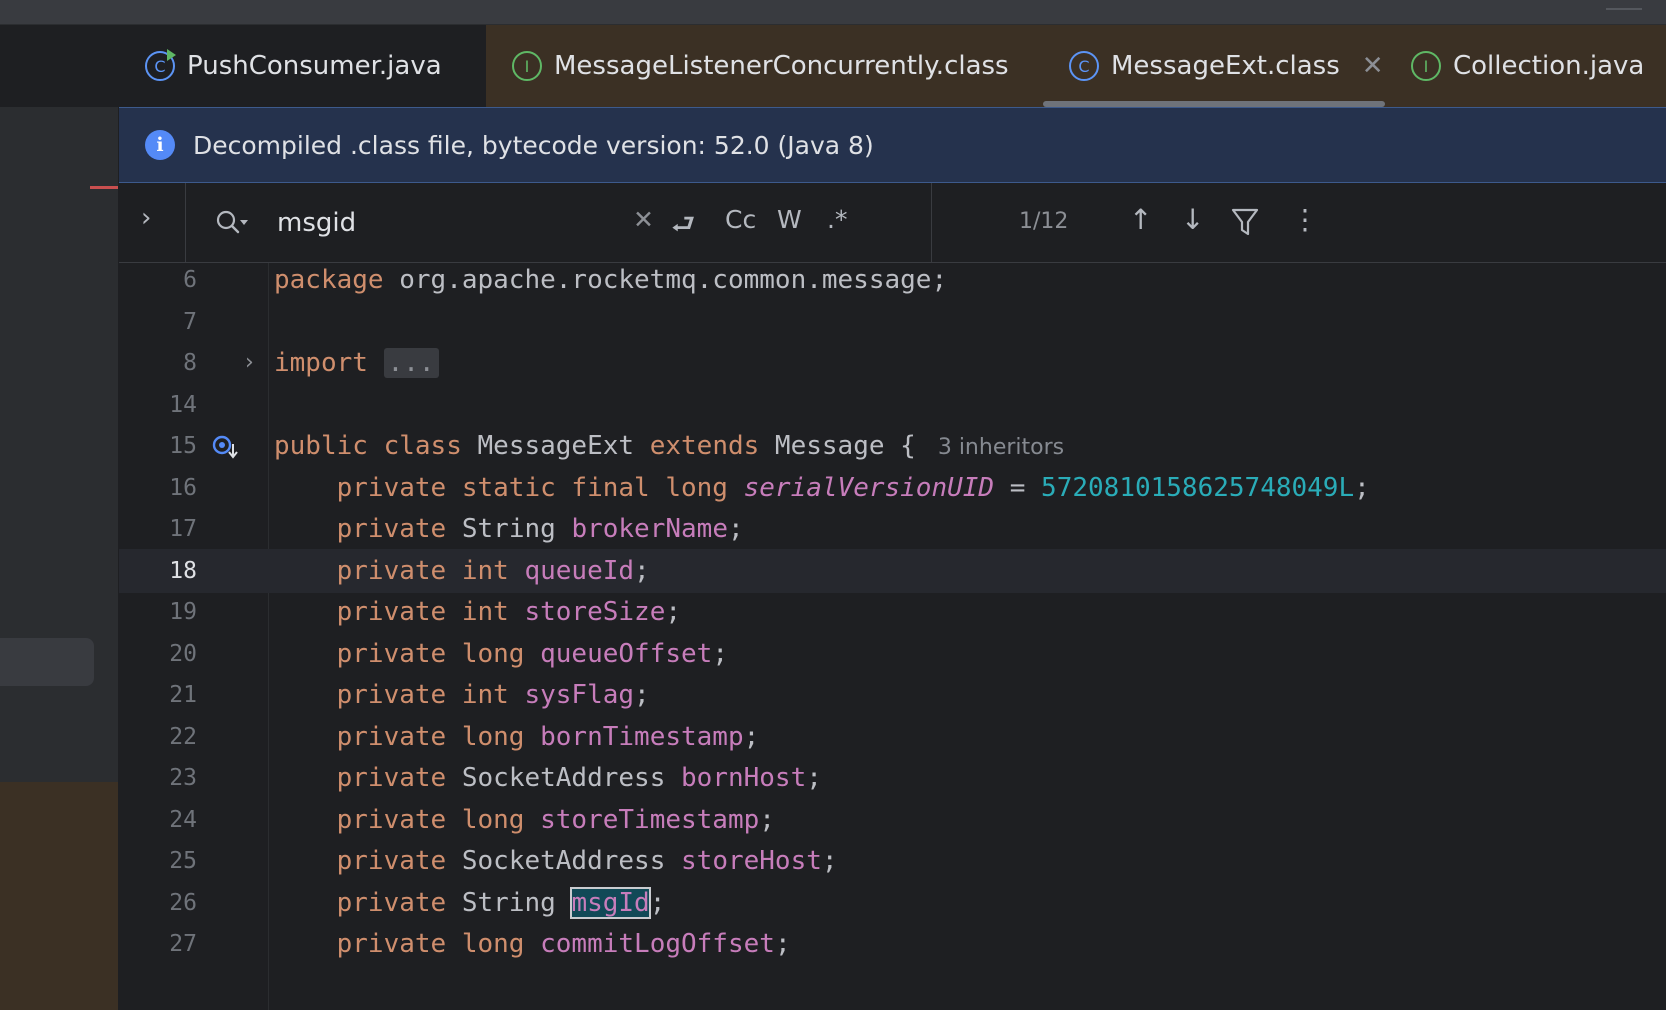 The image size is (1666, 1010). What do you see at coordinates (158, 944) in the screenshot?
I see `line-number: 27` at bounding box center [158, 944].